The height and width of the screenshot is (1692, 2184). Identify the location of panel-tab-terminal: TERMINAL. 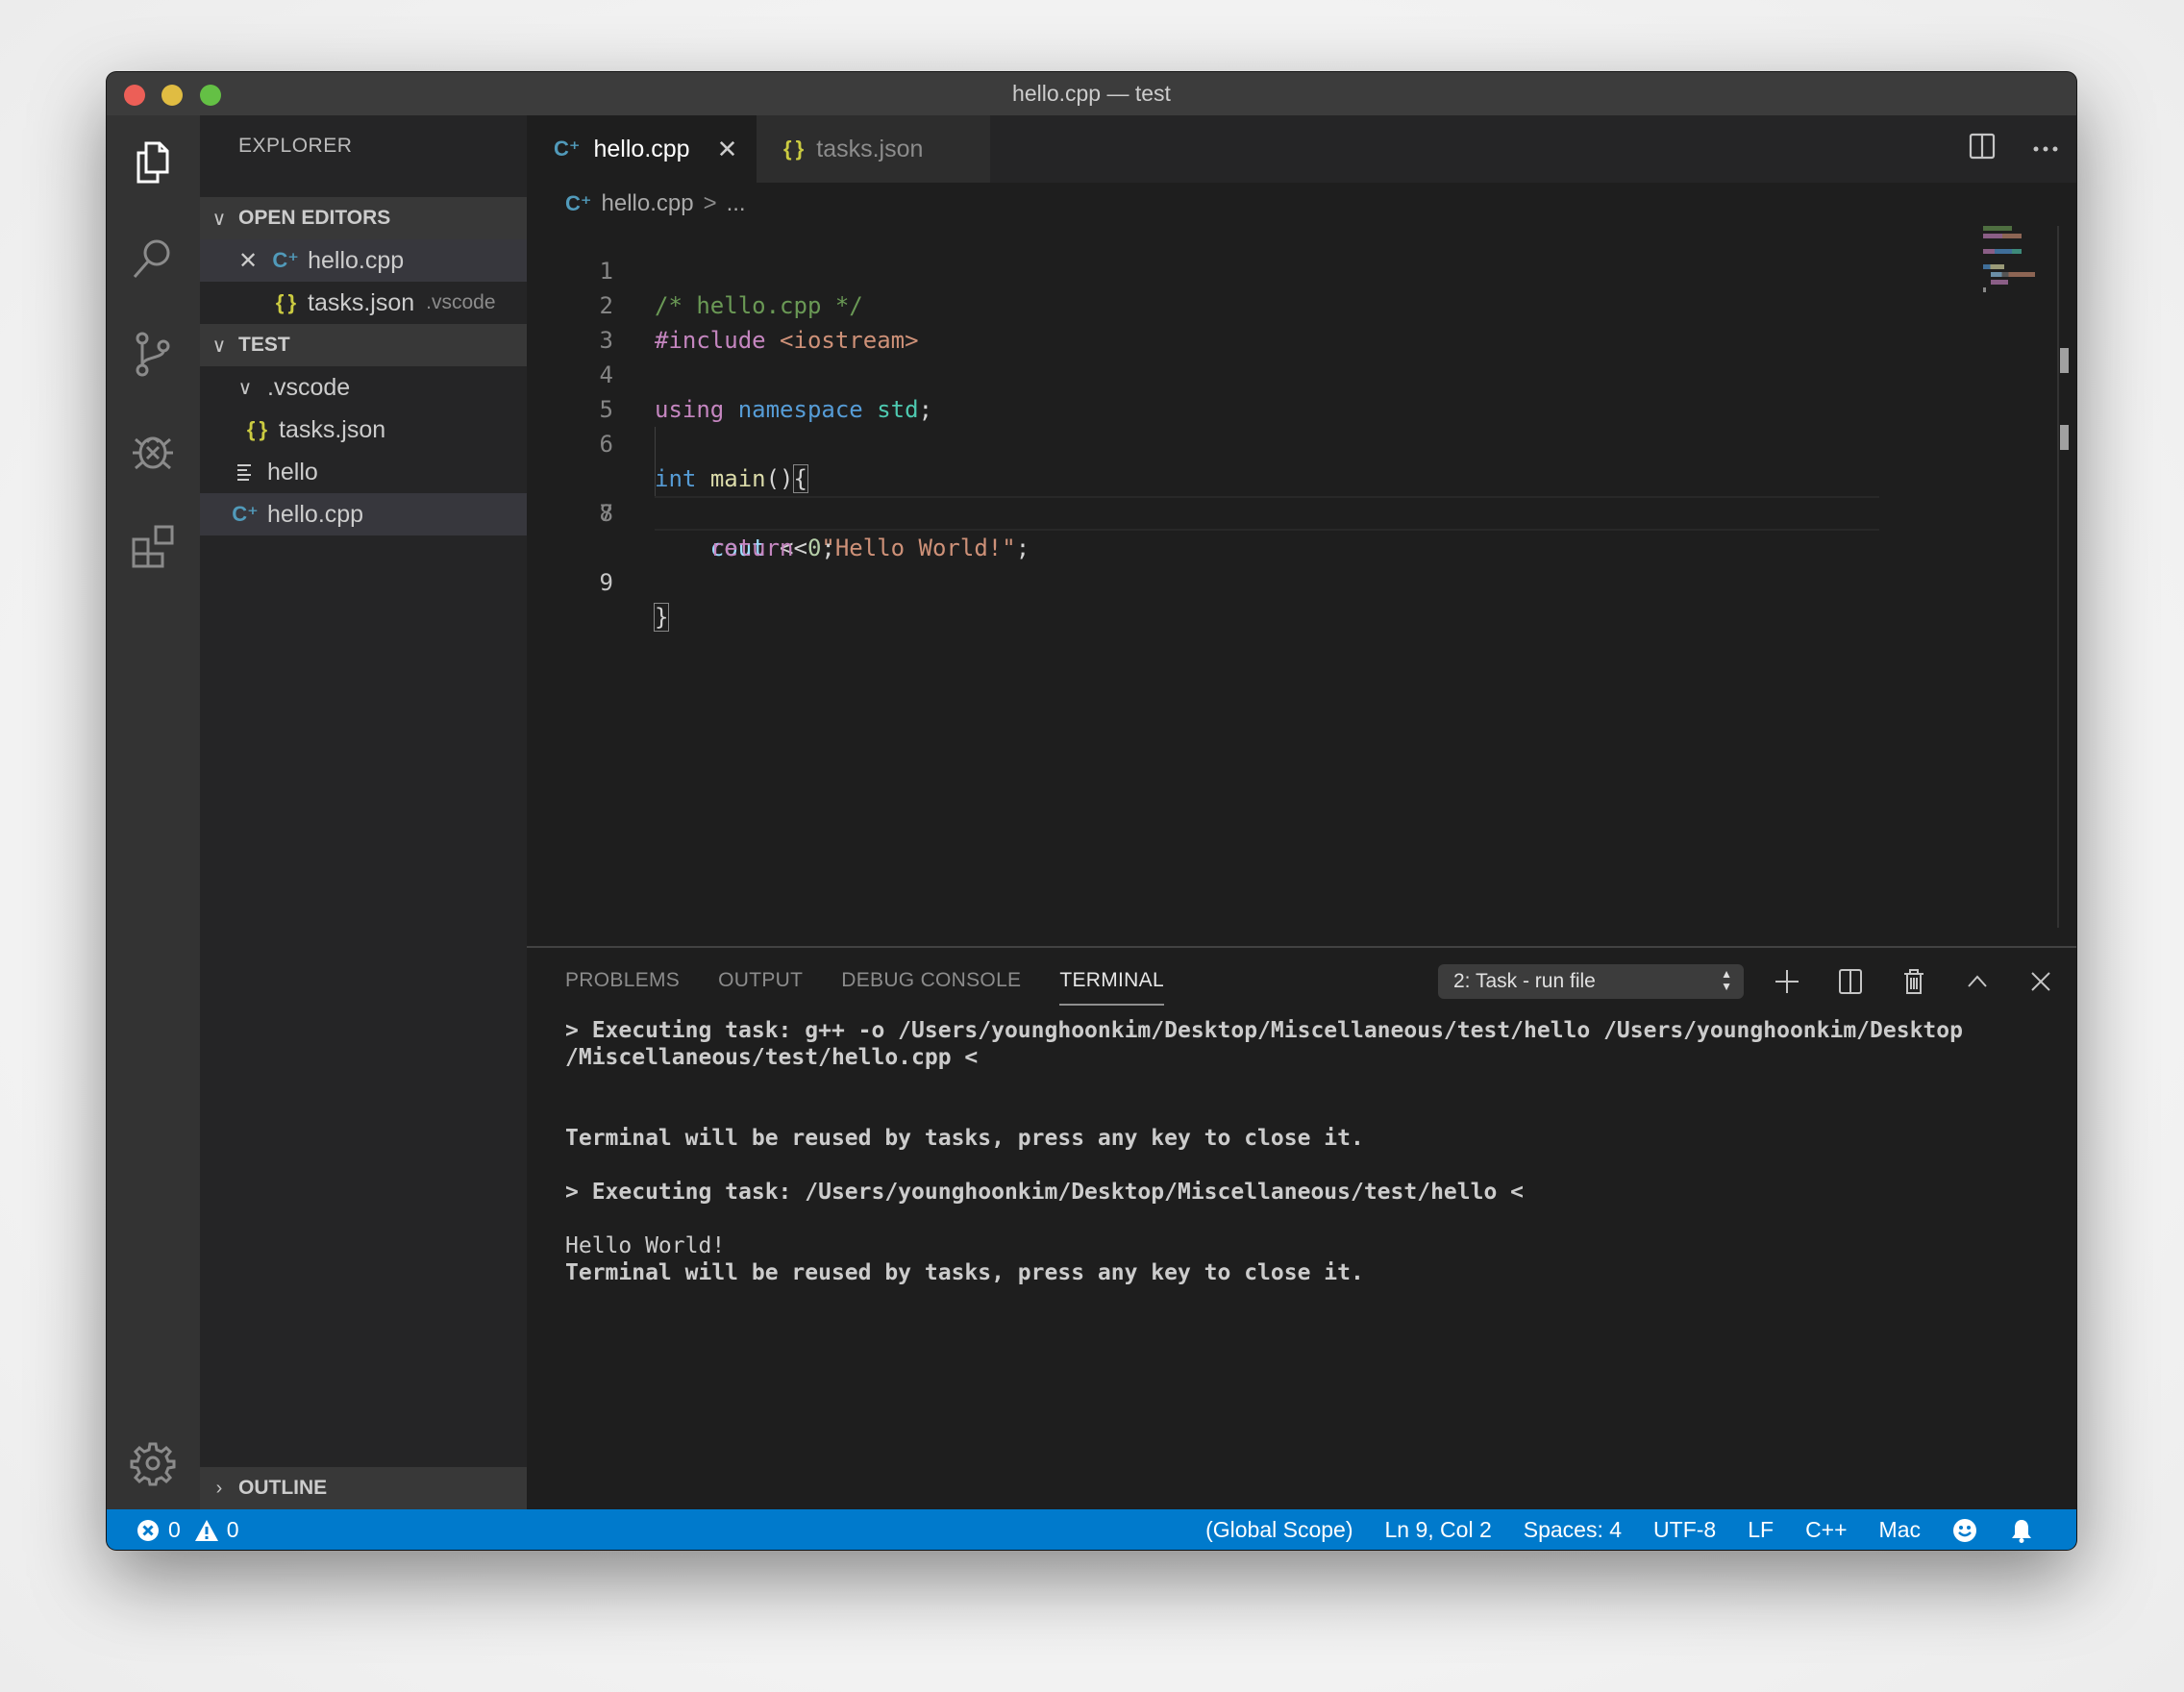
(1112, 987).